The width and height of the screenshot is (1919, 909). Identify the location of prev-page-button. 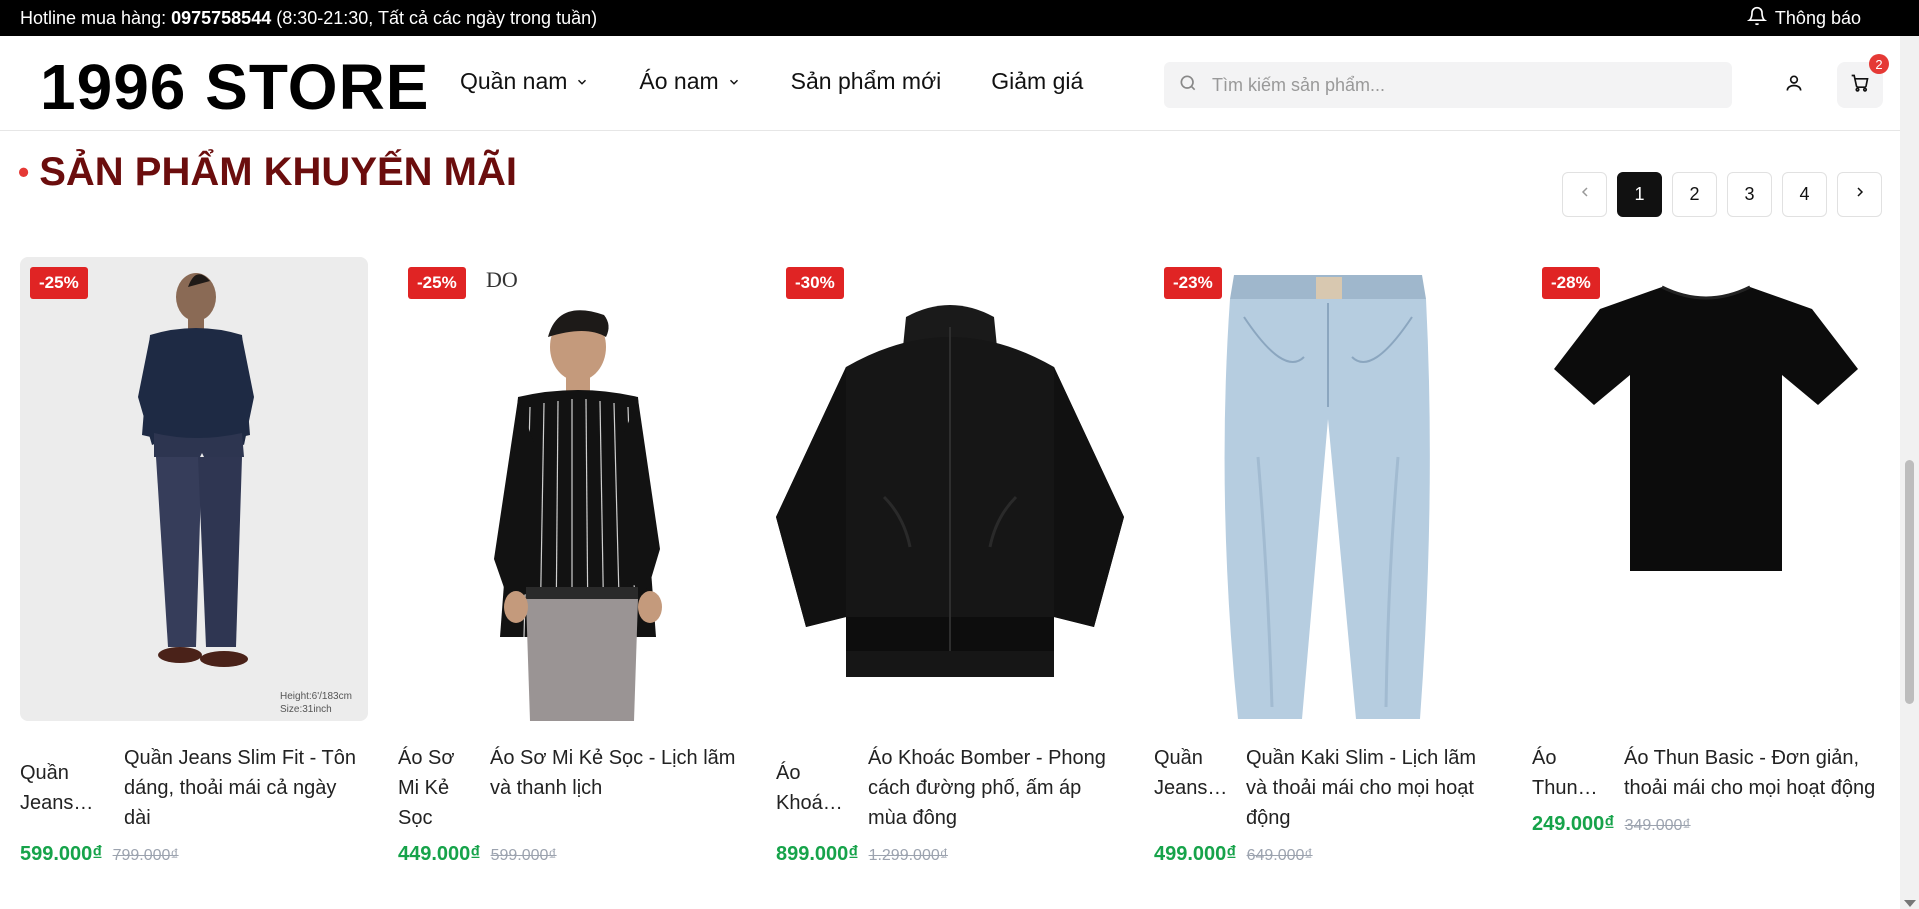
(1584, 194).